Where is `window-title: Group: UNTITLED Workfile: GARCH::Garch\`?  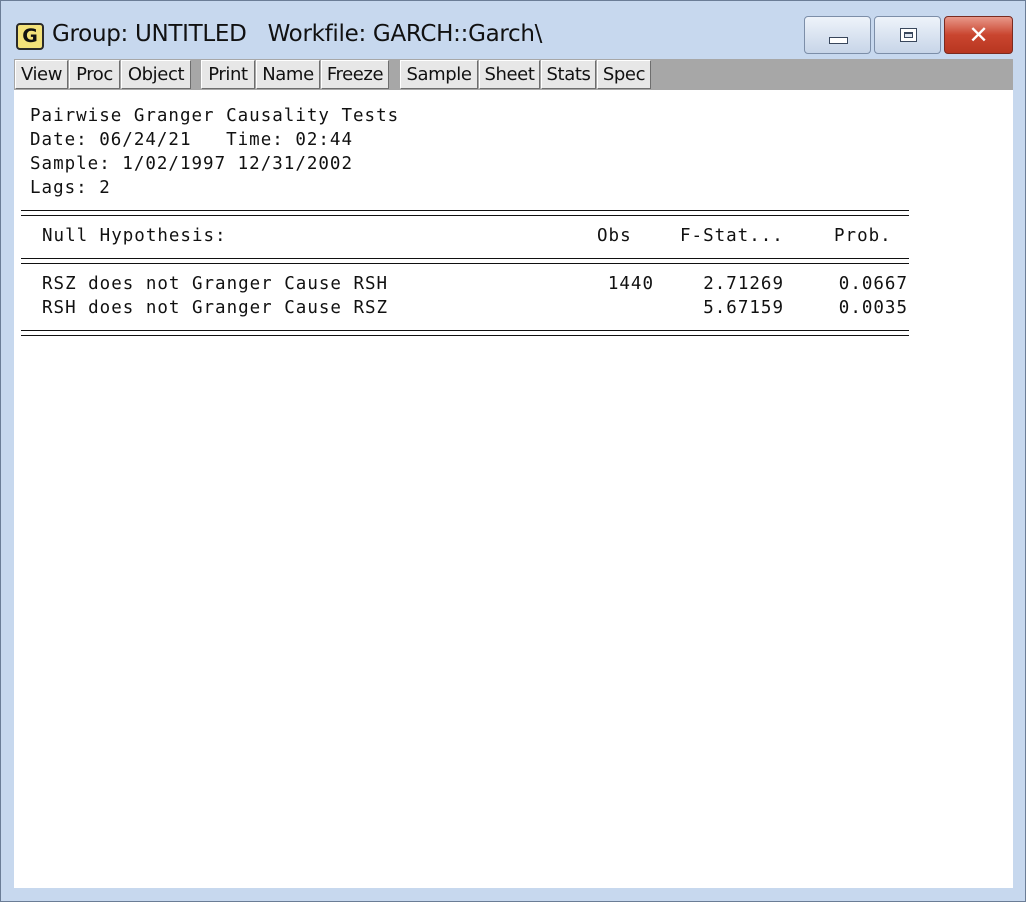
window-title: Group: UNTITLED Workfile: GARCH::Garch\ is located at coordinates (297, 34).